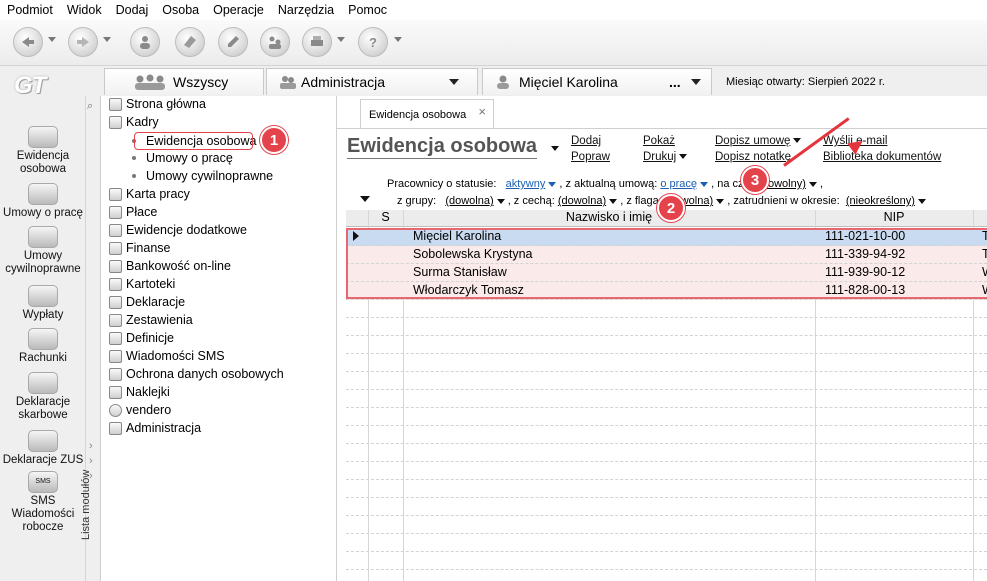  Describe the element at coordinates (167, 356) in the screenshot. I see `tree-item-wiadomosci-sms: Wiadomości SMS` at that location.